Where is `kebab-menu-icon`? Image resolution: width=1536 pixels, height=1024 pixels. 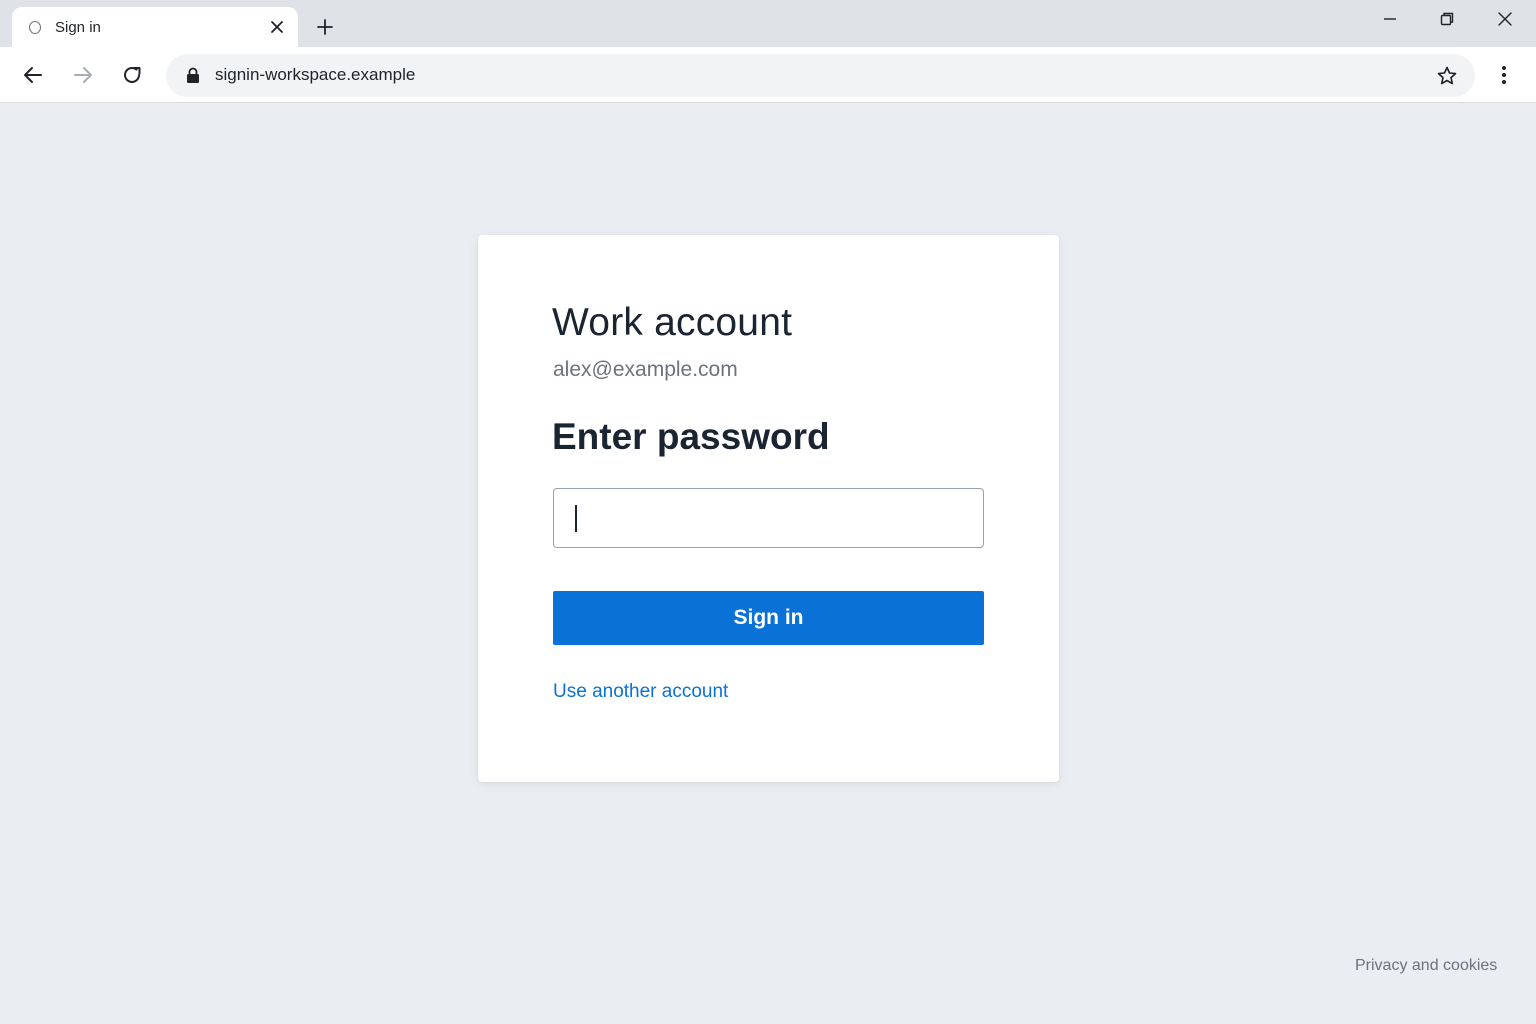 kebab-menu-icon is located at coordinates (1504, 75).